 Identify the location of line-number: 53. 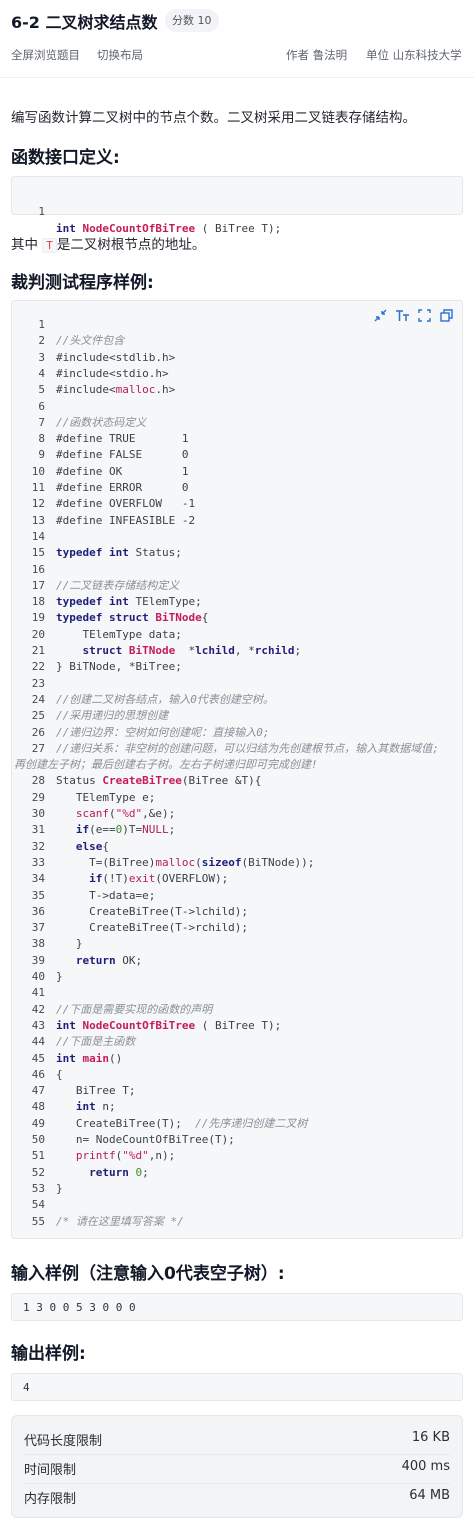
(38, 1188).